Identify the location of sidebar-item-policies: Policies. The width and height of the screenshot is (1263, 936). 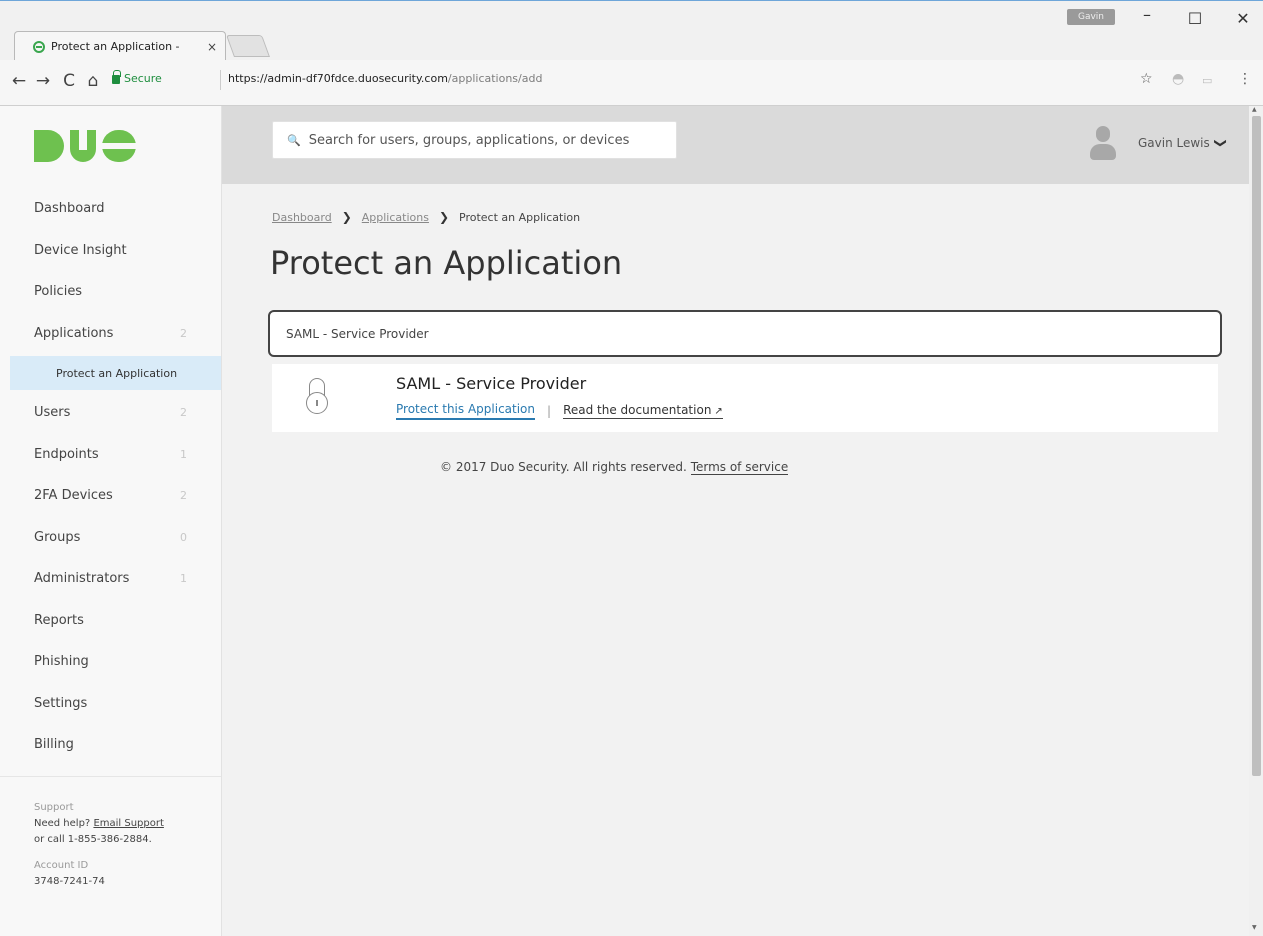
(110, 292).